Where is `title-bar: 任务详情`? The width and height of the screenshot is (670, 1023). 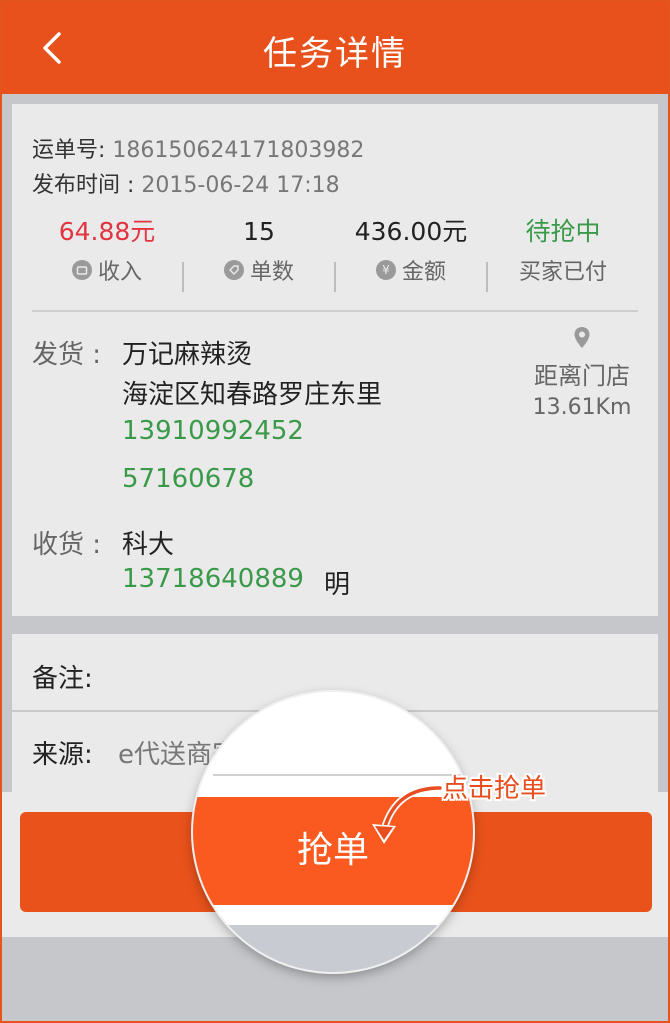
title-bar: 任务详情 is located at coordinates (335, 48).